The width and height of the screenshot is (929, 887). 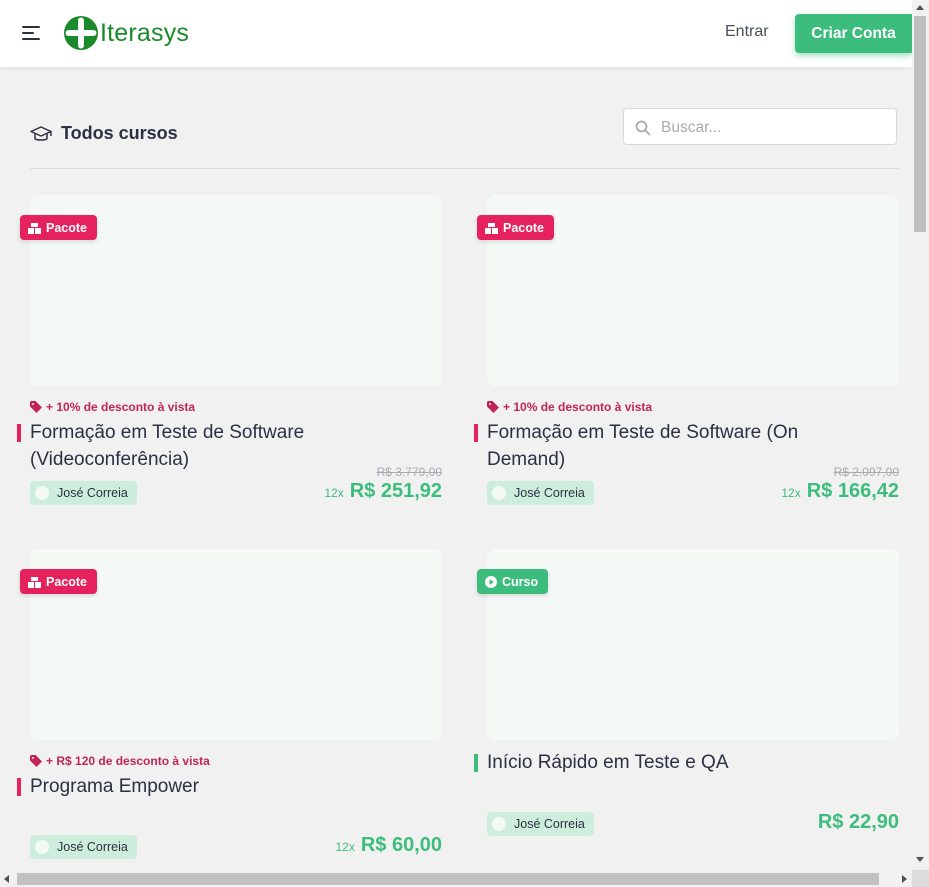 What do you see at coordinates (920, 859) in the screenshot?
I see `scroll-down-icon` at bounding box center [920, 859].